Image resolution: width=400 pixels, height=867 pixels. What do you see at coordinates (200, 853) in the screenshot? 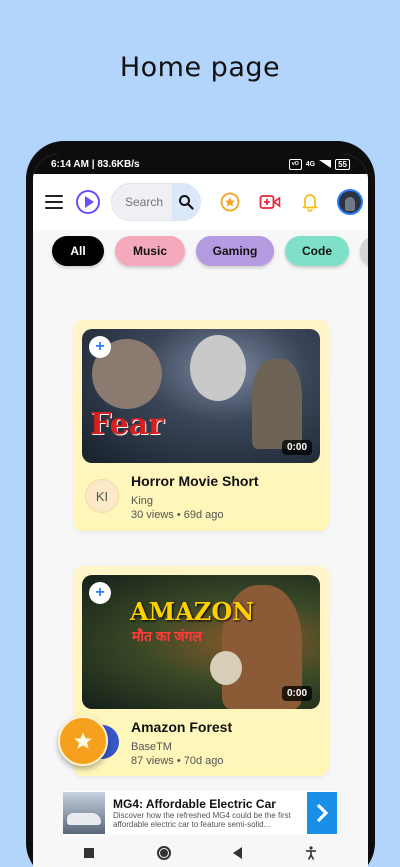
I see `system-nav-bar` at bounding box center [200, 853].